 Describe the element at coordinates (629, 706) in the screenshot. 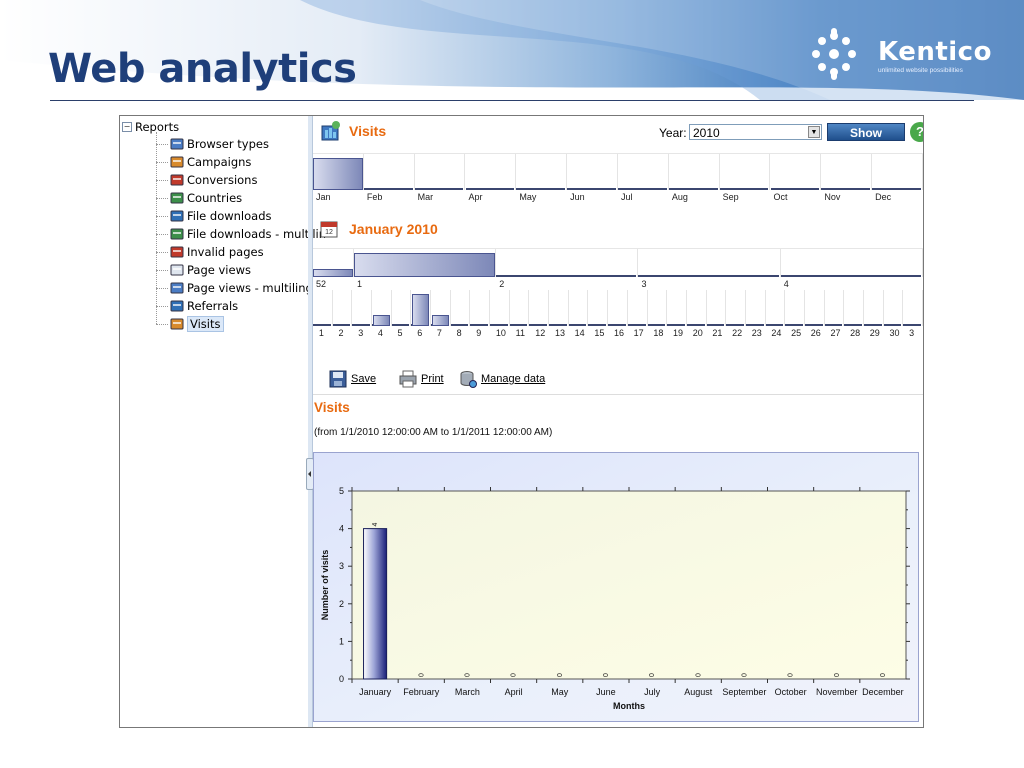

I see `x-axis-label: Months` at that location.